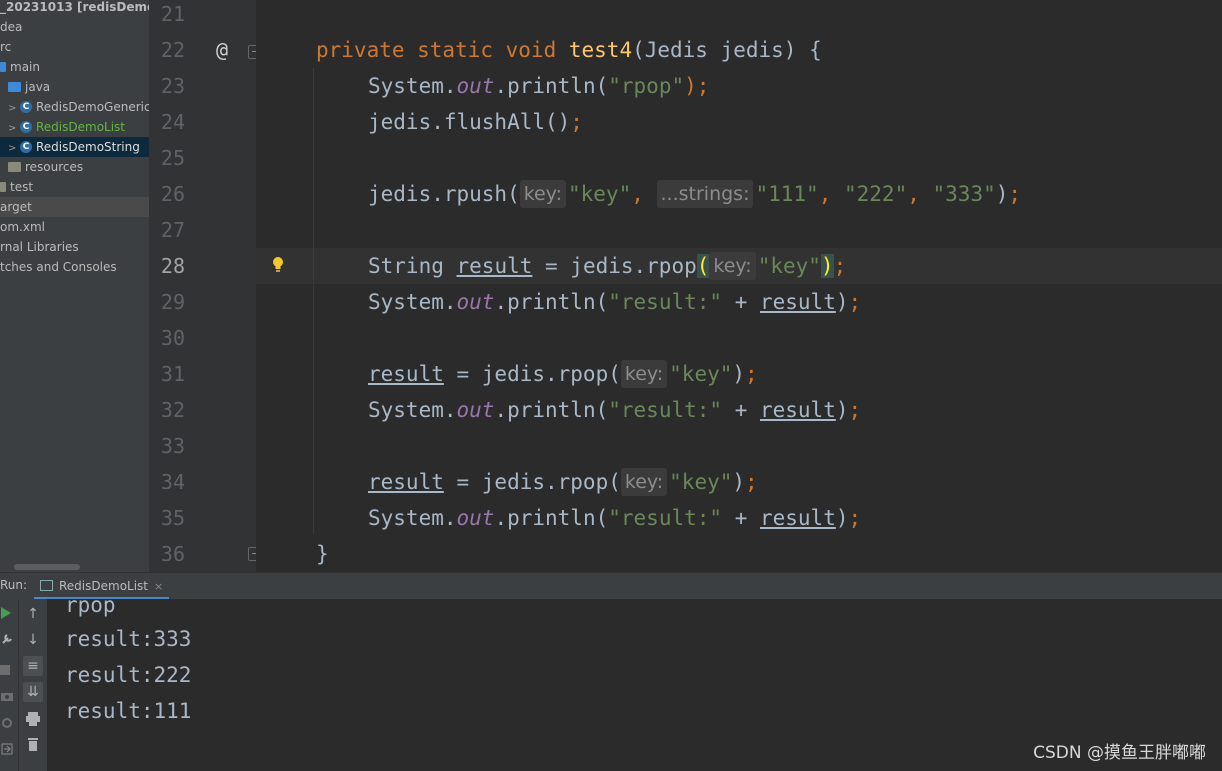  I want to click on camera-icon, so click(7, 696).